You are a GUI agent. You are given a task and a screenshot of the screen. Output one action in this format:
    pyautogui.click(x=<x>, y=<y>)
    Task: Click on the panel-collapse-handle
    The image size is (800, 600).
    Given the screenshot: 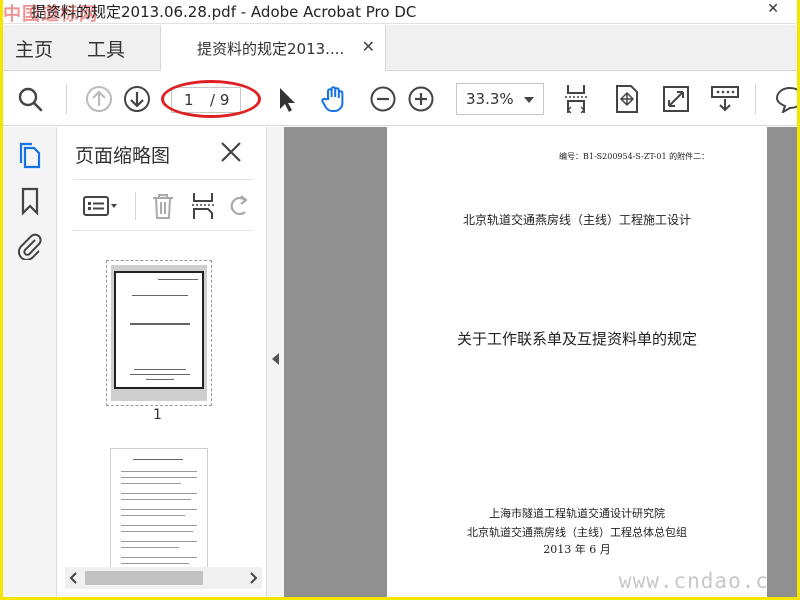 What is the action you would take?
    pyautogui.click(x=275, y=362)
    